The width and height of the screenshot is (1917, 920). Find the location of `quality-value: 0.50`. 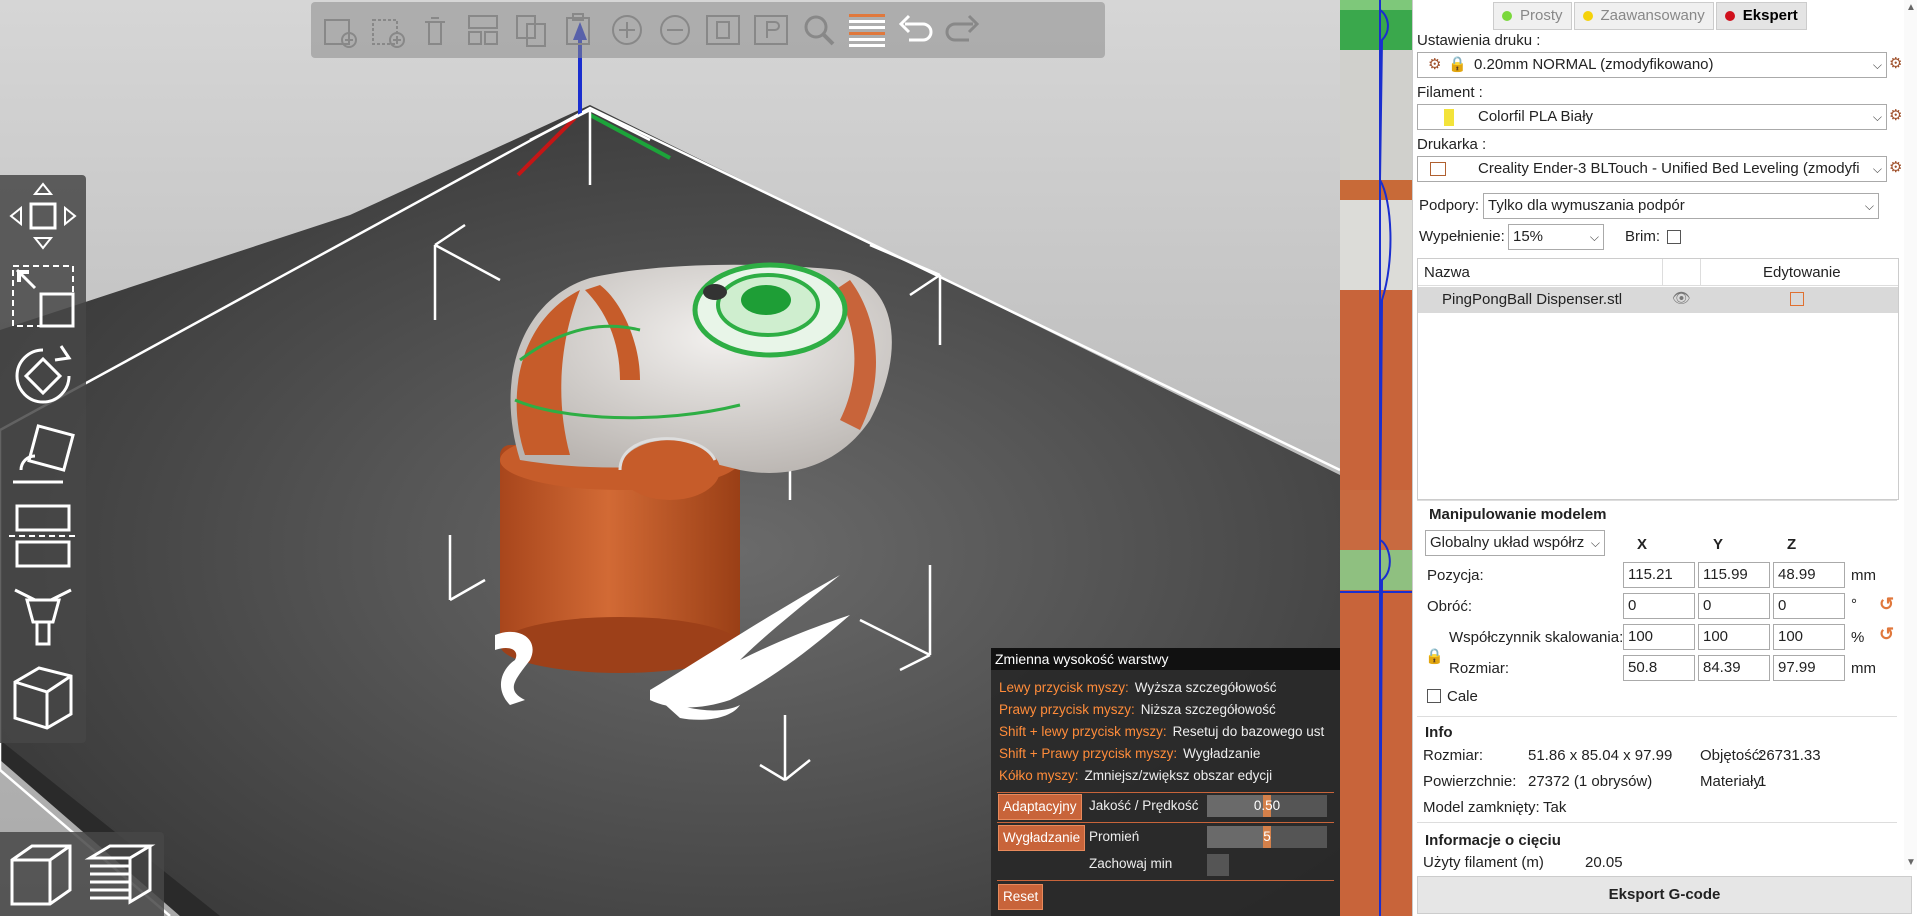

quality-value: 0.50 is located at coordinates (1267, 805).